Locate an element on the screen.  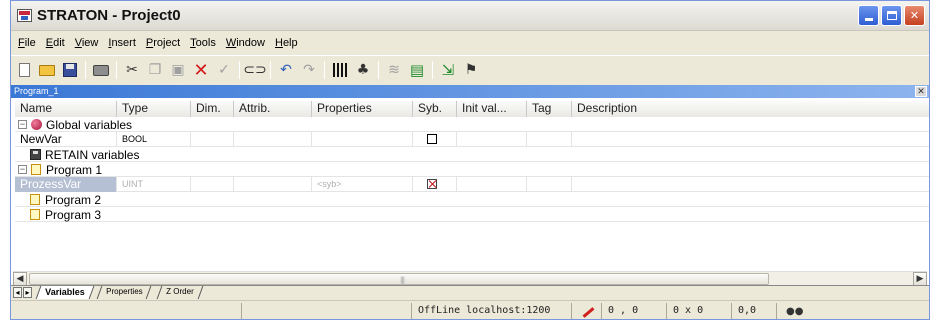
retain-disk-icon is located at coordinates (35, 154).